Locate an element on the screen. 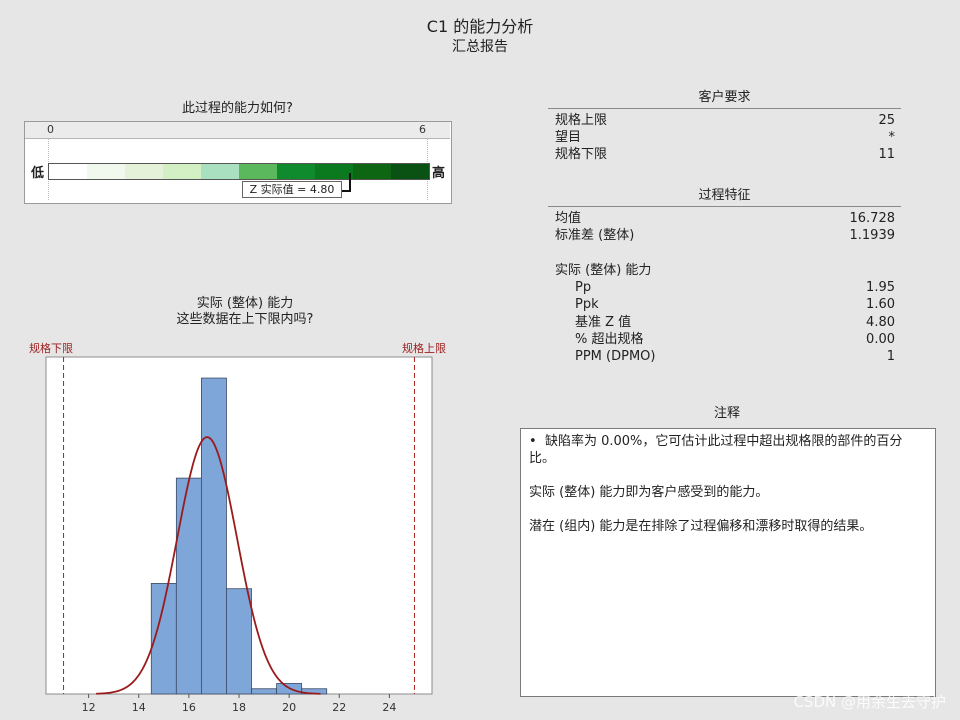  x-tick-label: 22 is located at coordinates (339, 707).